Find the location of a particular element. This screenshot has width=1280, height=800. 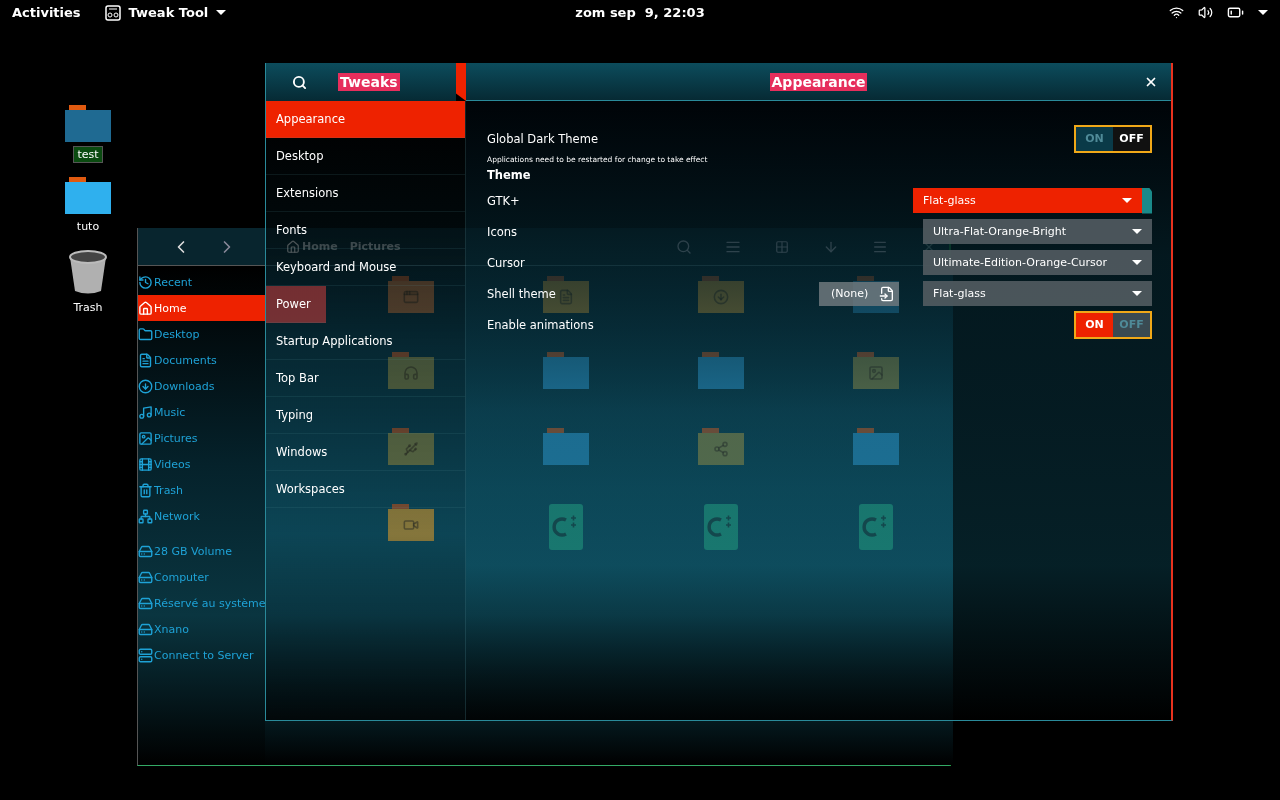

icon-label: Trash is located at coordinates (88, 307).